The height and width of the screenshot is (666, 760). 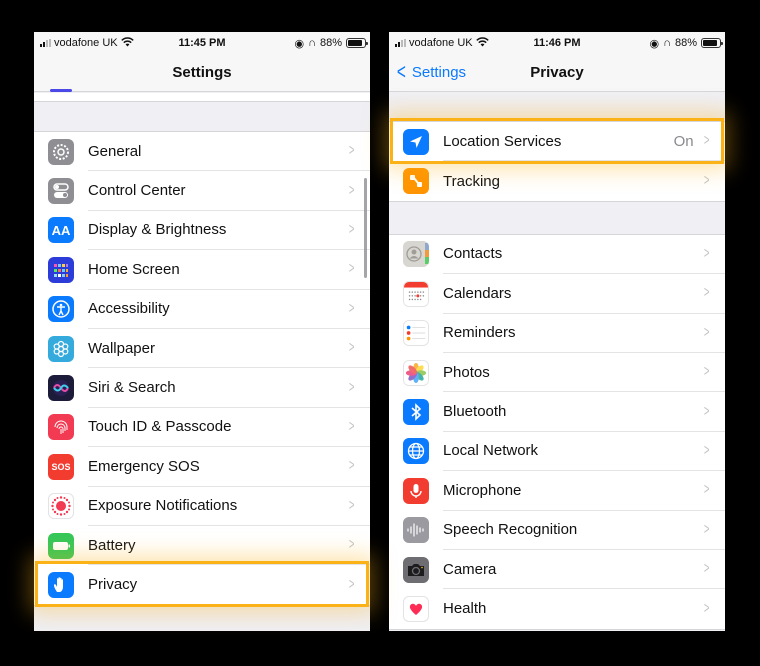 What do you see at coordinates (584, 530) in the screenshot?
I see `row-content: Speech Recognition >` at bounding box center [584, 530].